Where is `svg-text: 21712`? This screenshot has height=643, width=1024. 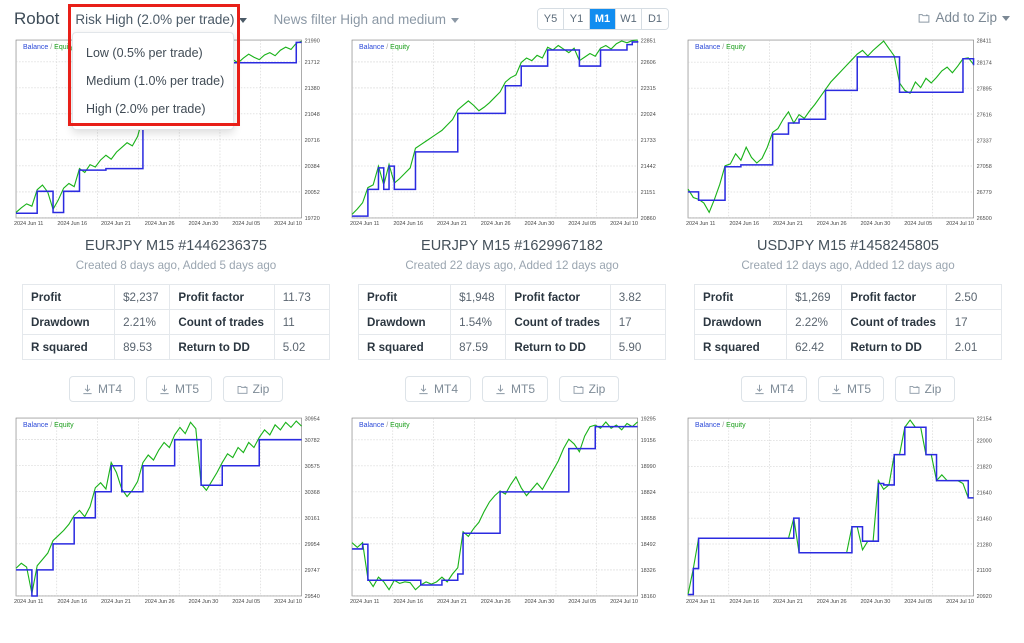 svg-text: 21712 is located at coordinates (312, 63).